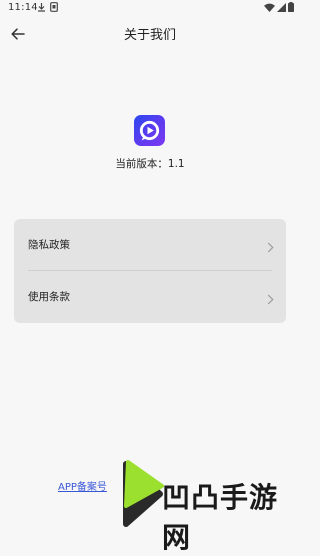 This screenshot has width=320, height=556. I want to click on terms-of-use-row: 使用条款, so click(150, 296).